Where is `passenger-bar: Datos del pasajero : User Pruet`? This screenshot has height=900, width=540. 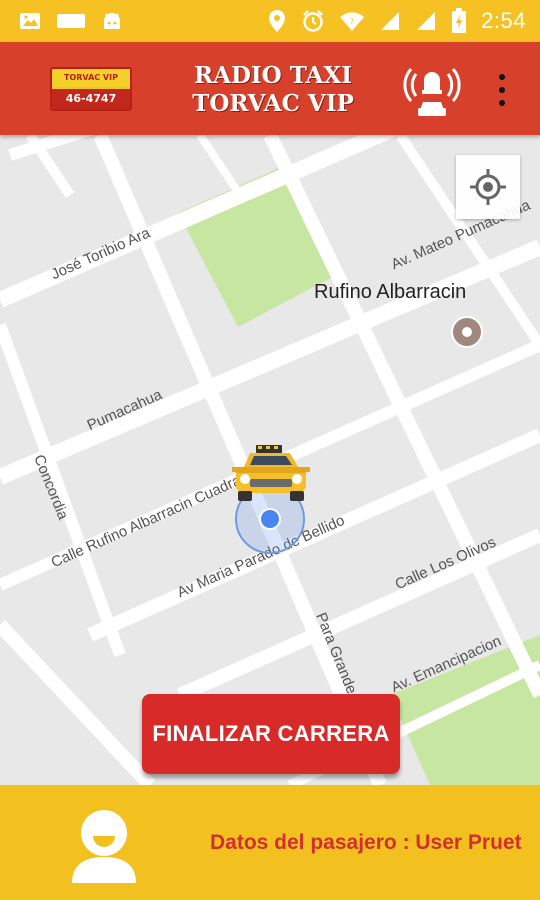
passenger-bar: Datos del pasajero : User Pruet is located at coordinates (270, 842).